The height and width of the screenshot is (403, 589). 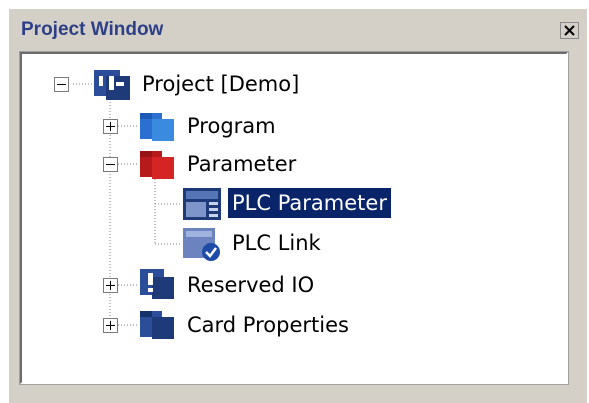 I want to click on title-bar: Project Window, so click(x=298, y=30).